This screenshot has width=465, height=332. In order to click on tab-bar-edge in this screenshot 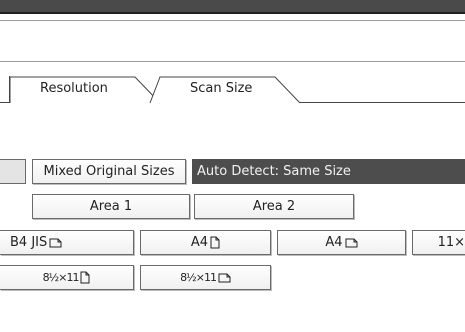, I will do `click(9, 89)`.